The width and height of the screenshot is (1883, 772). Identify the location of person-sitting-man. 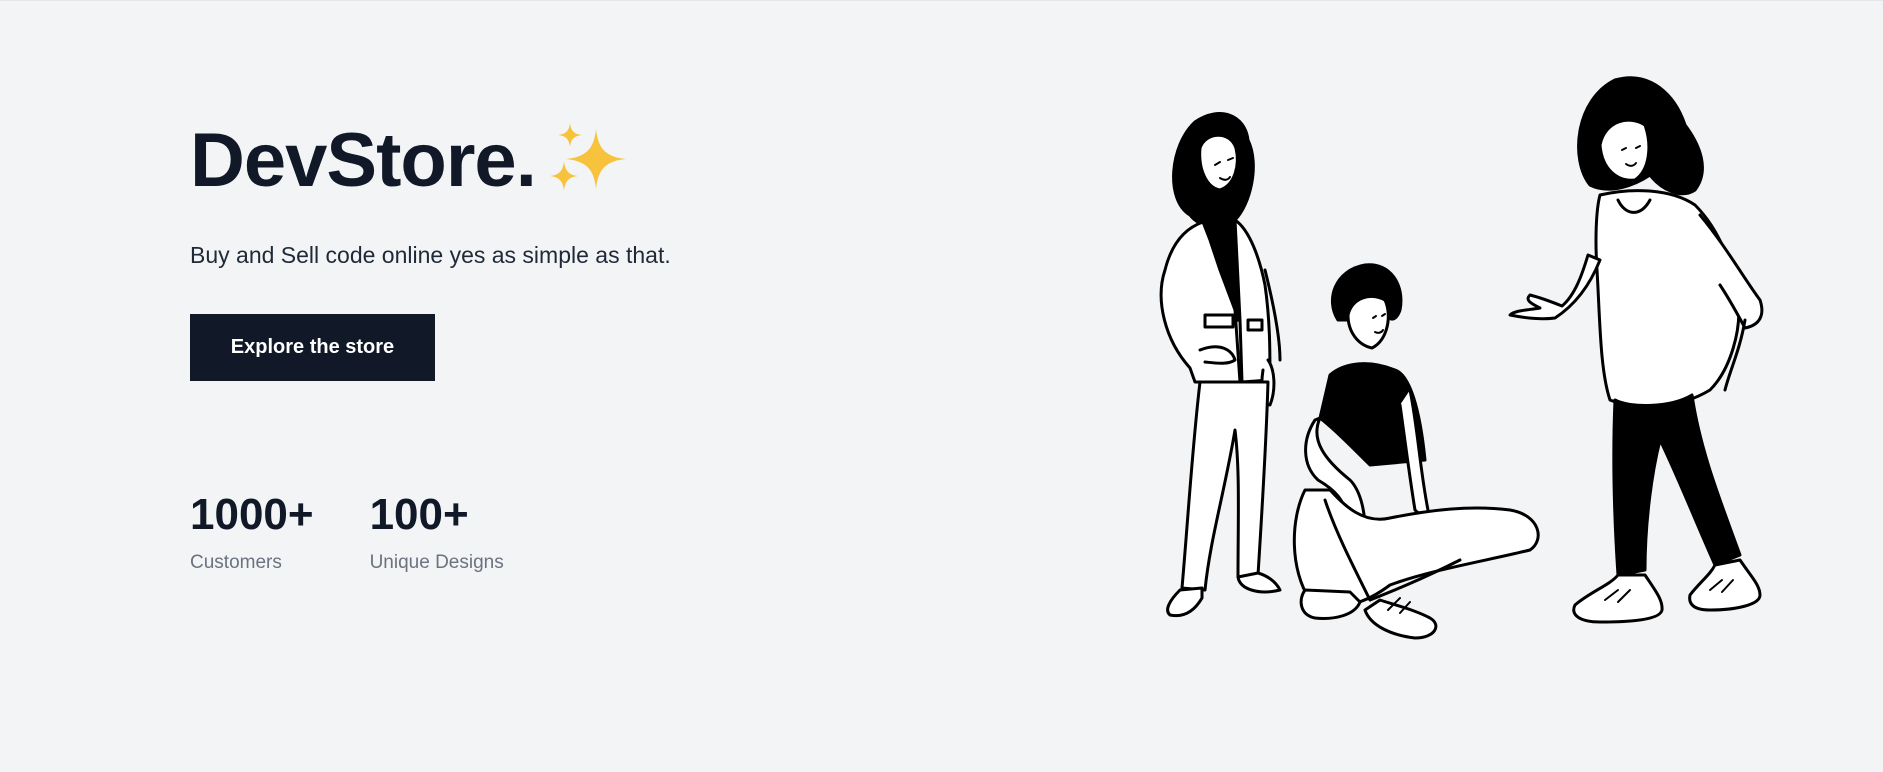
(1416, 451).